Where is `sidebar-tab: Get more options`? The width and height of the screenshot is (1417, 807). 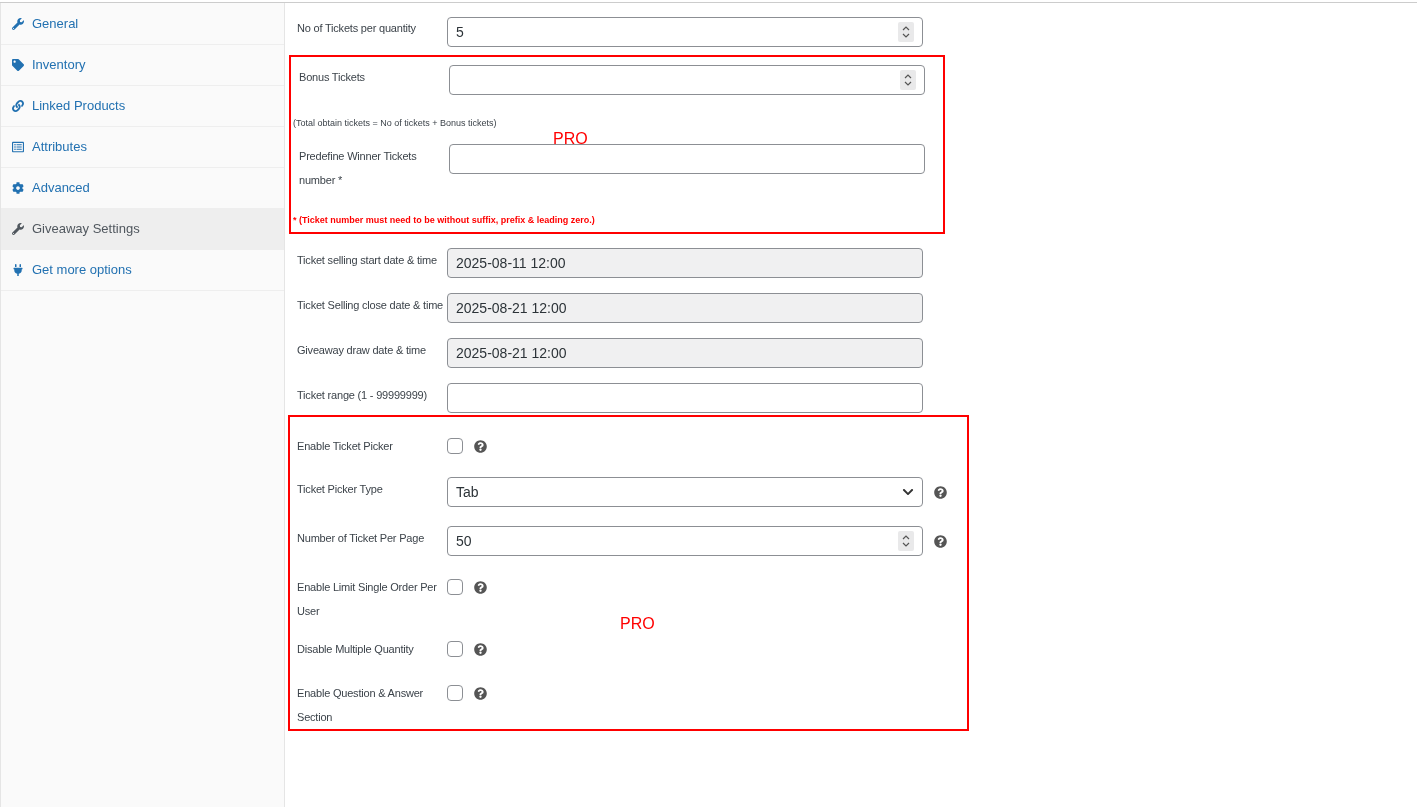 sidebar-tab: Get more options is located at coordinates (142, 270).